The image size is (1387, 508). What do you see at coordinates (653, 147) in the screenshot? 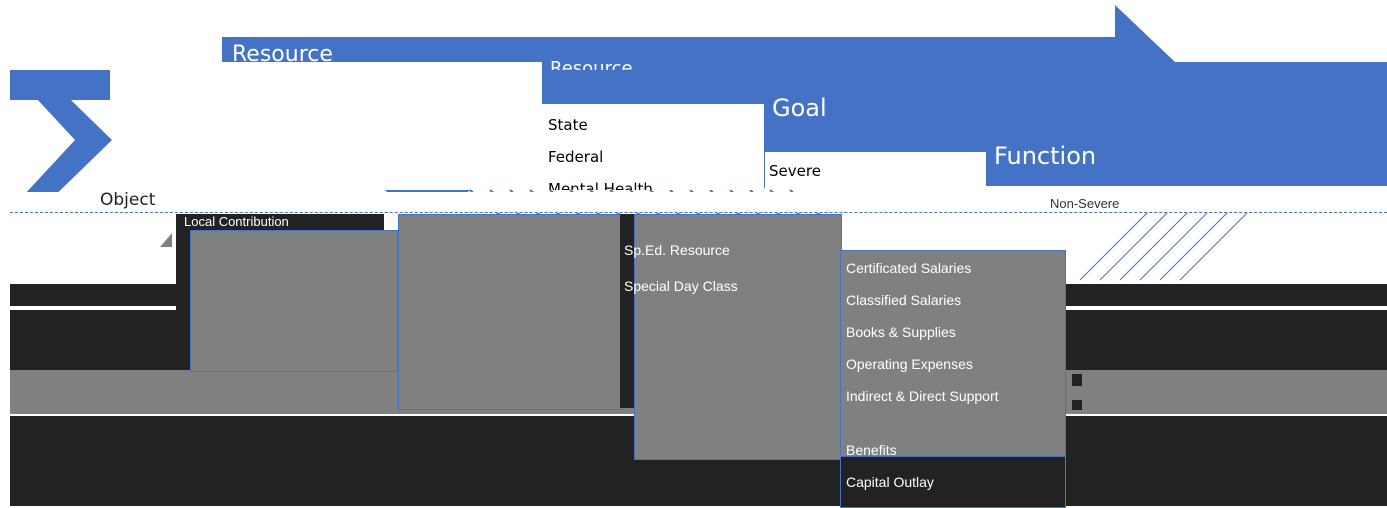
I see `resource-list: State Federal Mental Health` at bounding box center [653, 147].